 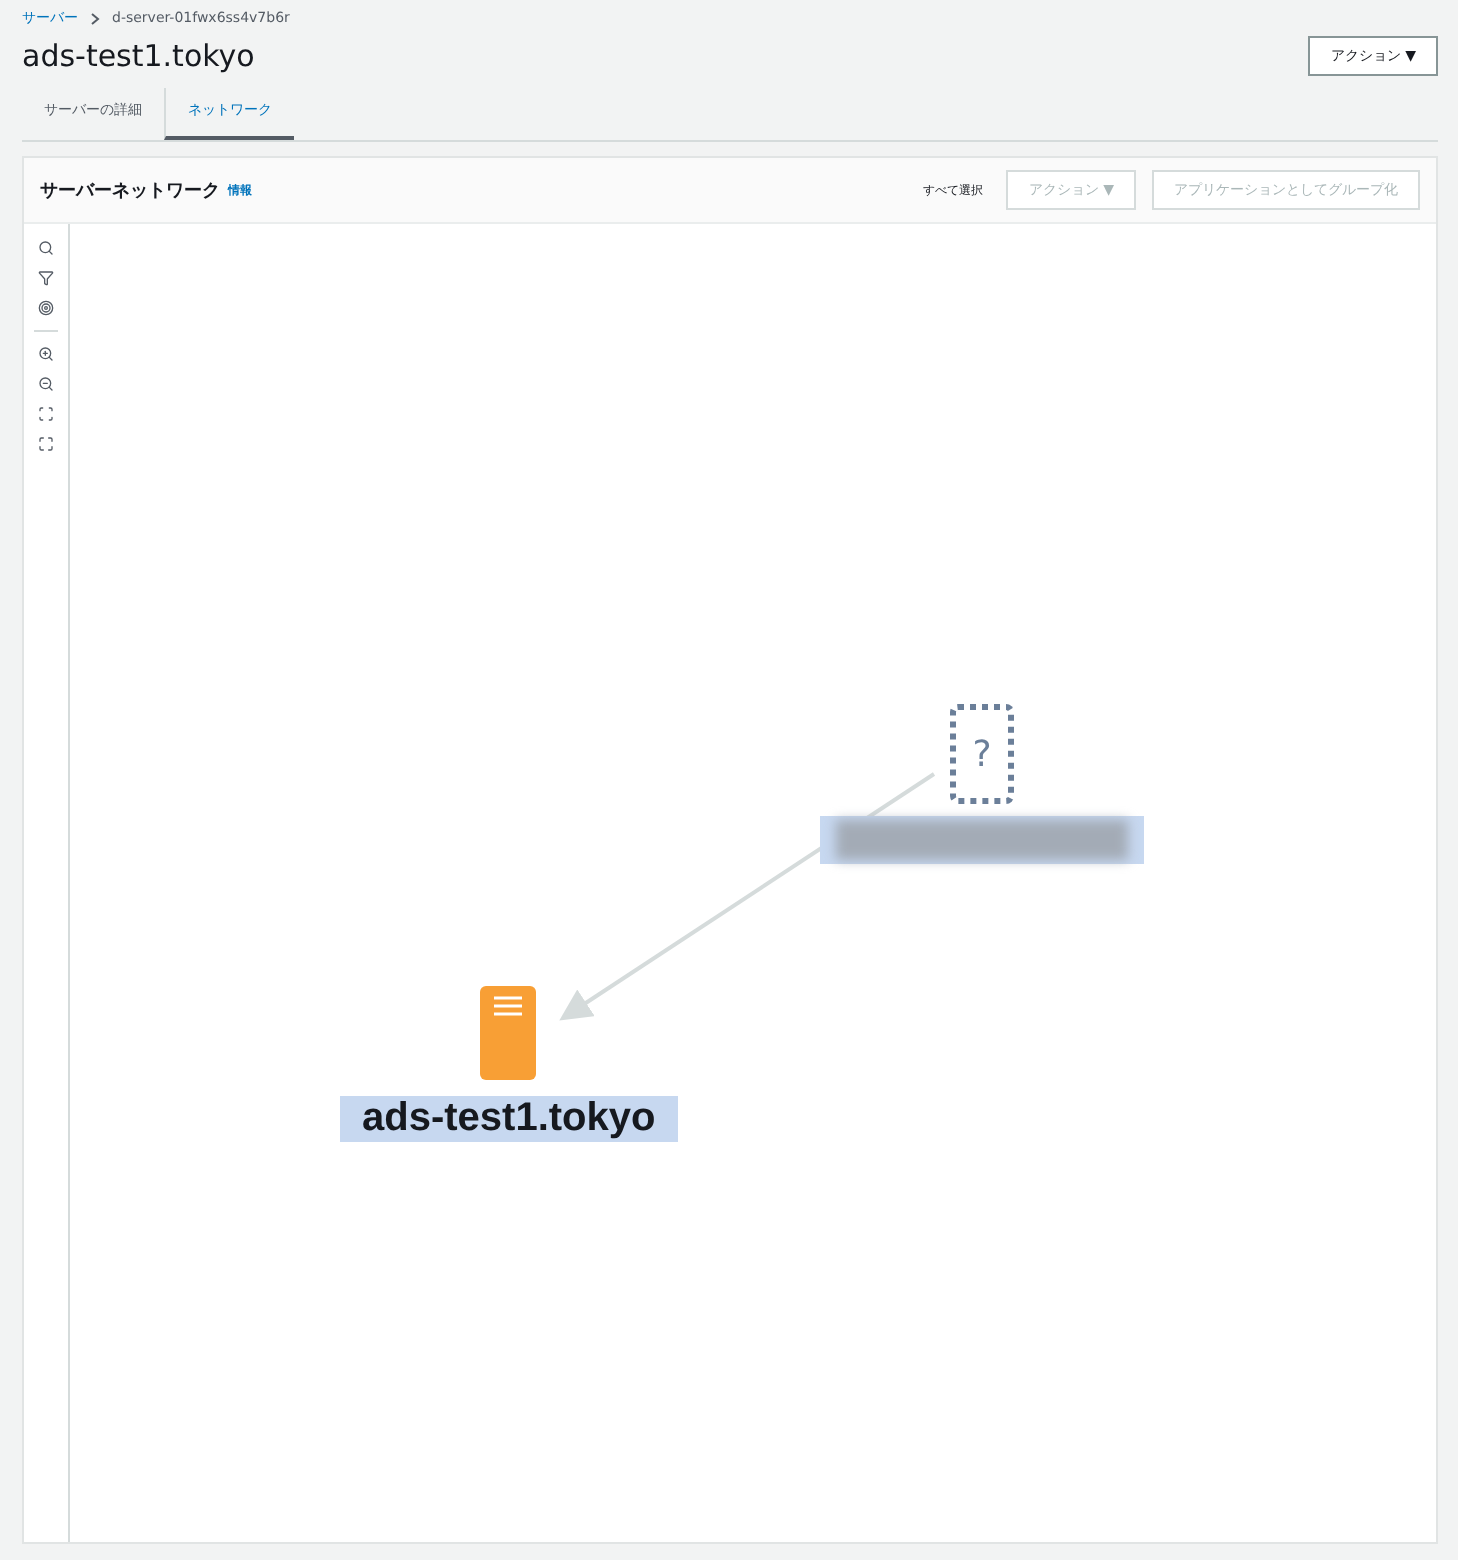 What do you see at coordinates (509, 1119) in the screenshot?
I see `node-label: ads-test1.tokyo` at bounding box center [509, 1119].